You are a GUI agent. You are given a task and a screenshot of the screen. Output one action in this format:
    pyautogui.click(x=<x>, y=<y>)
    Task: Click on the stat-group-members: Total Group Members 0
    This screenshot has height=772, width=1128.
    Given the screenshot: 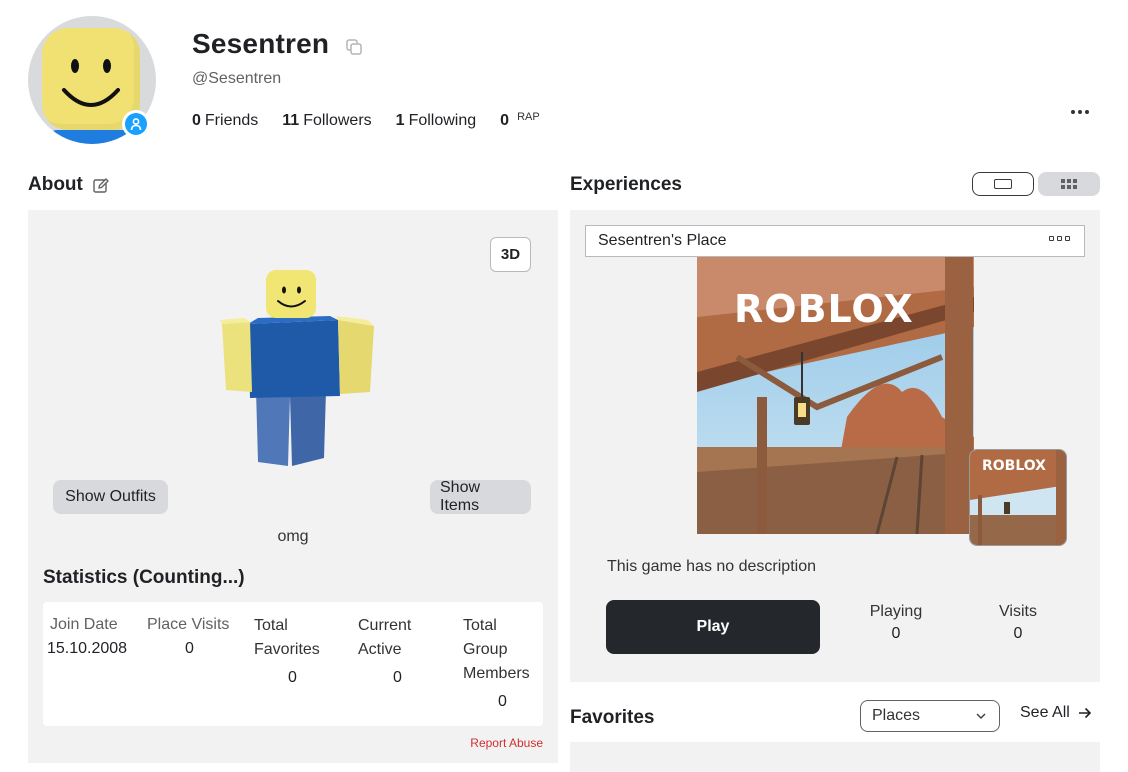 What is the action you would take?
    pyautogui.click(x=496, y=664)
    